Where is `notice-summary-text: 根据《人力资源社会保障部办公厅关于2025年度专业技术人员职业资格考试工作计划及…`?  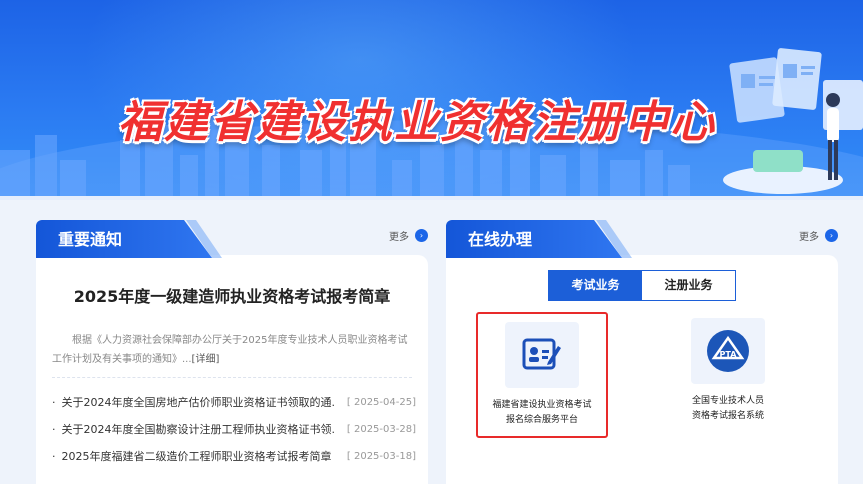
notice-summary-text: 根据《人力资源社会保障部办公厅关于2025年度专业技术人员职业资格考试工作计划及… is located at coordinates (230, 350).